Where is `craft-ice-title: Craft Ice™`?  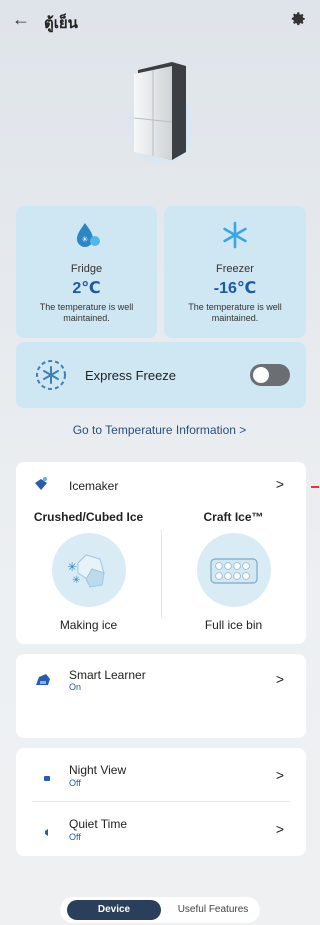
craft-ice-title: Craft Ice™ is located at coordinates (233, 517).